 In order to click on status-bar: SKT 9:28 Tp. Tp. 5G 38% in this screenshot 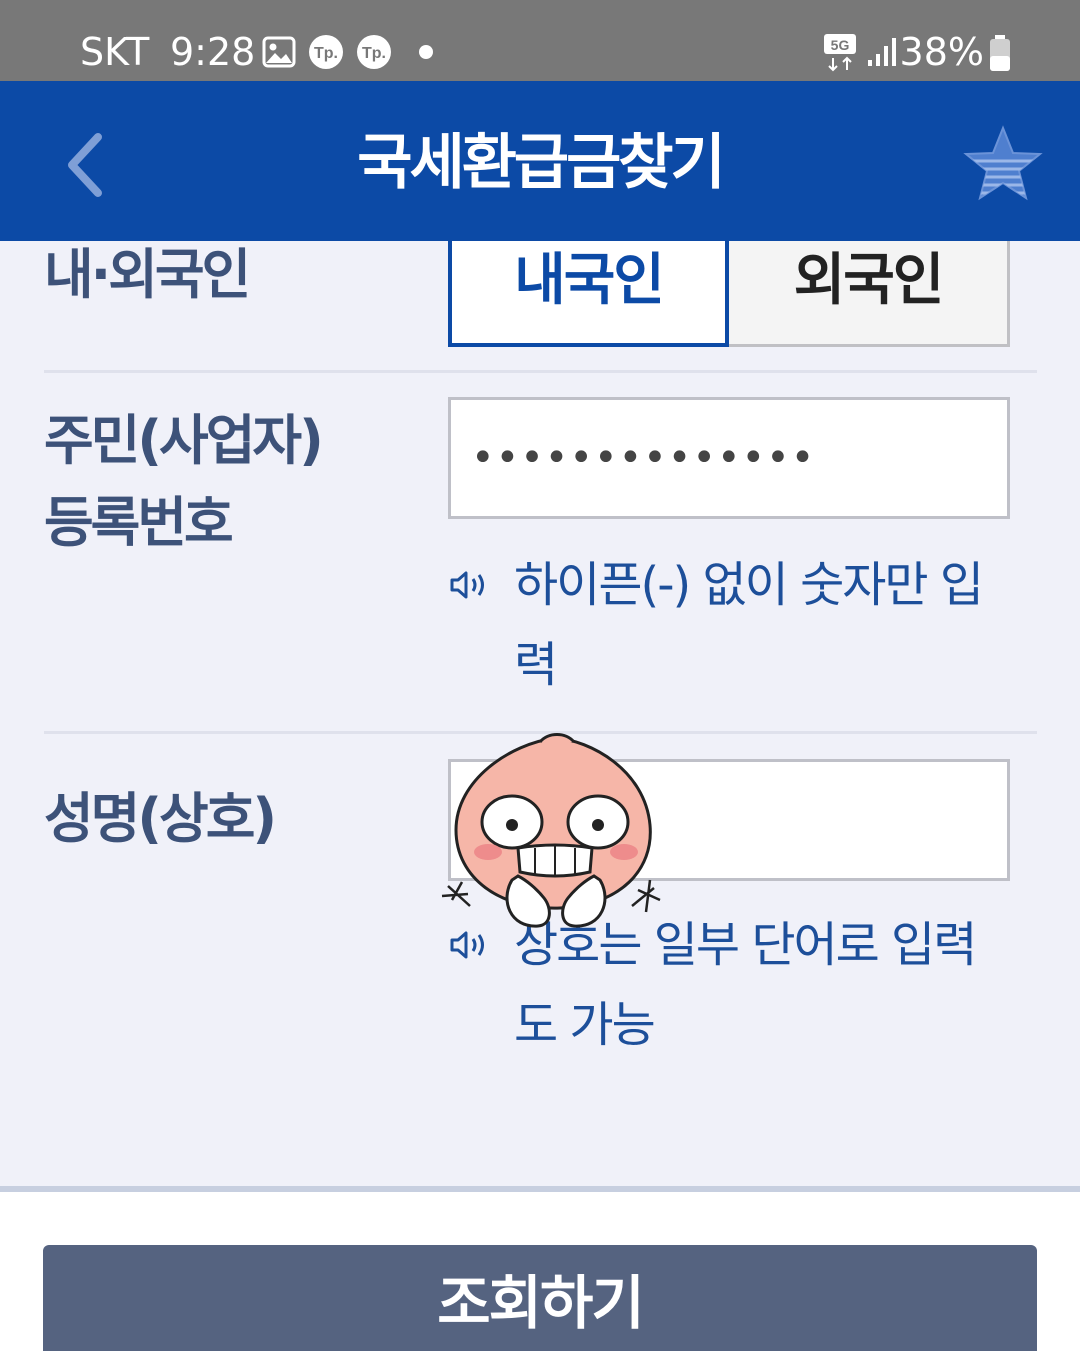, I will do `click(540, 40)`.